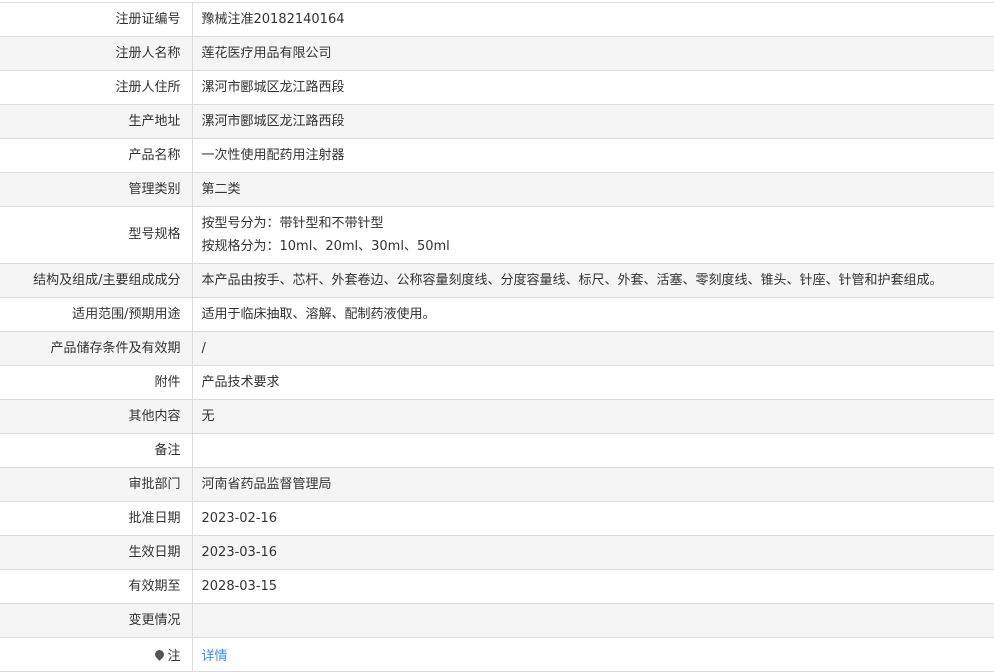 Image resolution: width=994 pixels, height=672 pixels. I want to click on row-approval-date: 批准日期 2023-02-16, so click(497, 519).